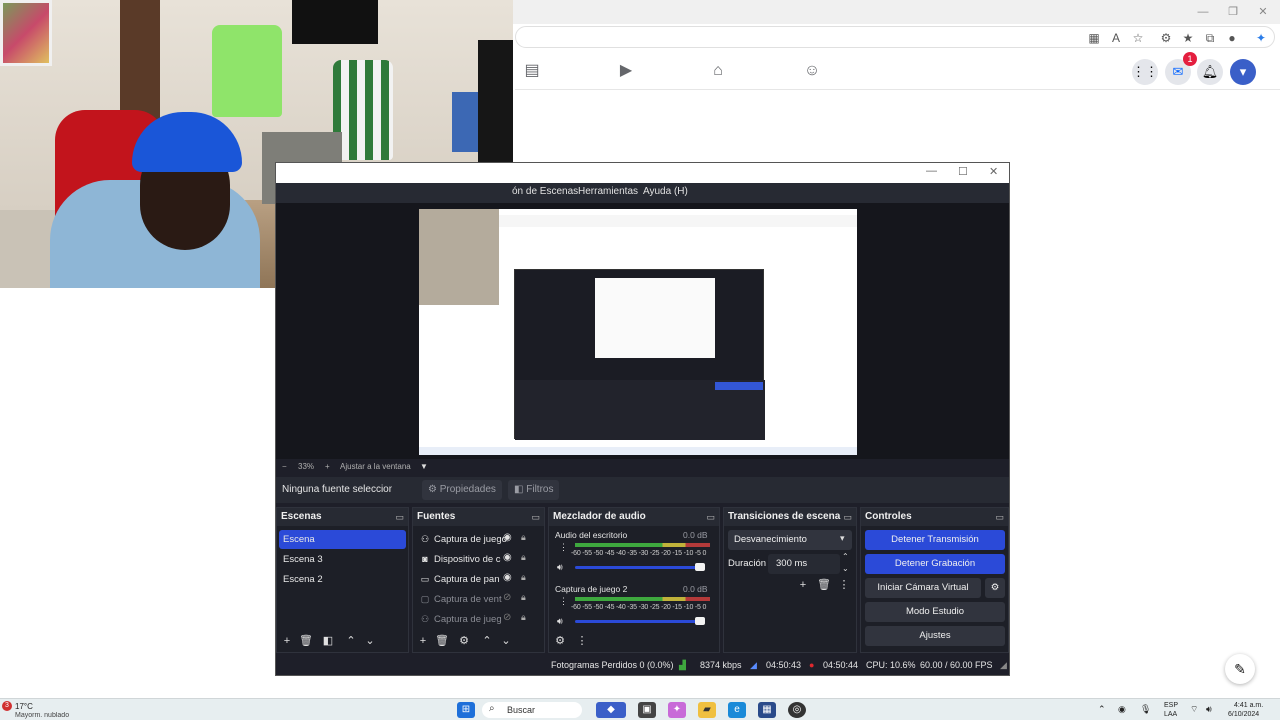 This screenshot has width=1280, height=720. Describe the element at coordinates (459, 559) in the screenshot. I see `source-item: ◙ Dispositivo de c` at that location.